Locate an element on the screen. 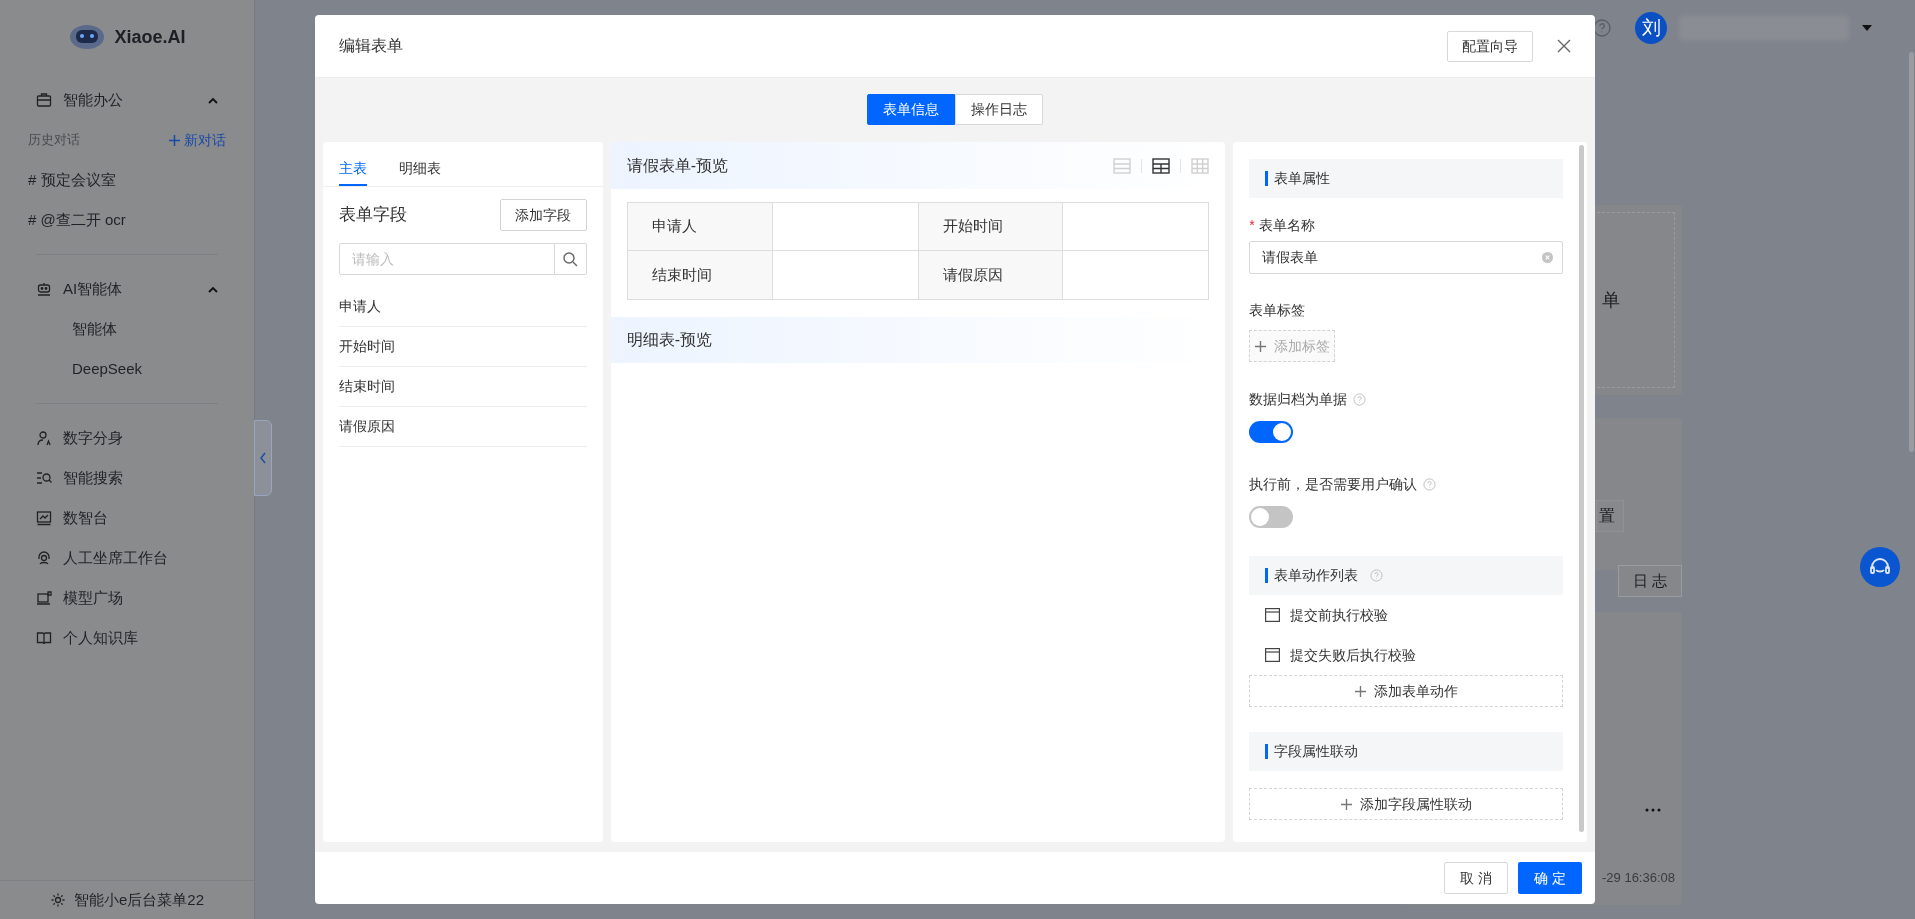 The height and width of the screenshot is (919, 1915). nav-item: 数智台 is located at coordinates (127, 518).